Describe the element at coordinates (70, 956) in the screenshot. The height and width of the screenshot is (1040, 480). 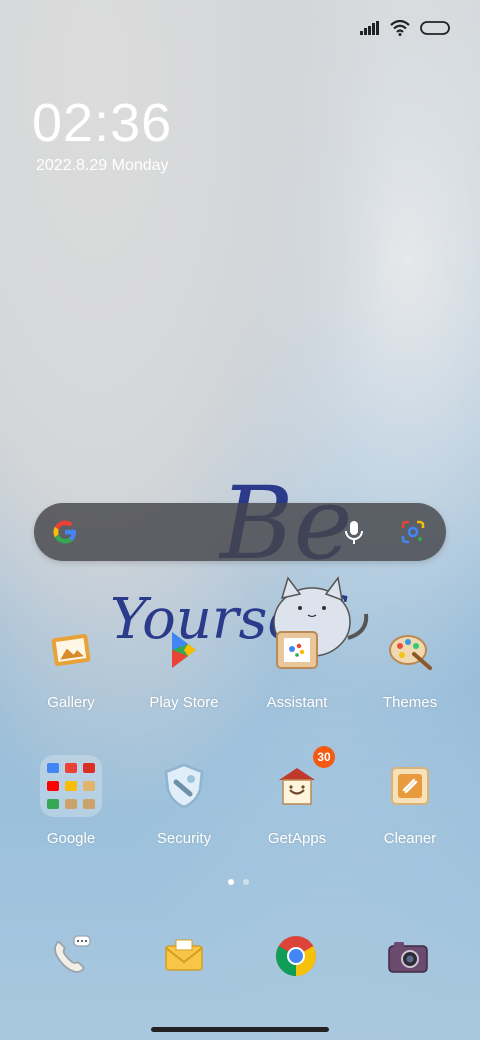
I see `phone-icon` at that location.